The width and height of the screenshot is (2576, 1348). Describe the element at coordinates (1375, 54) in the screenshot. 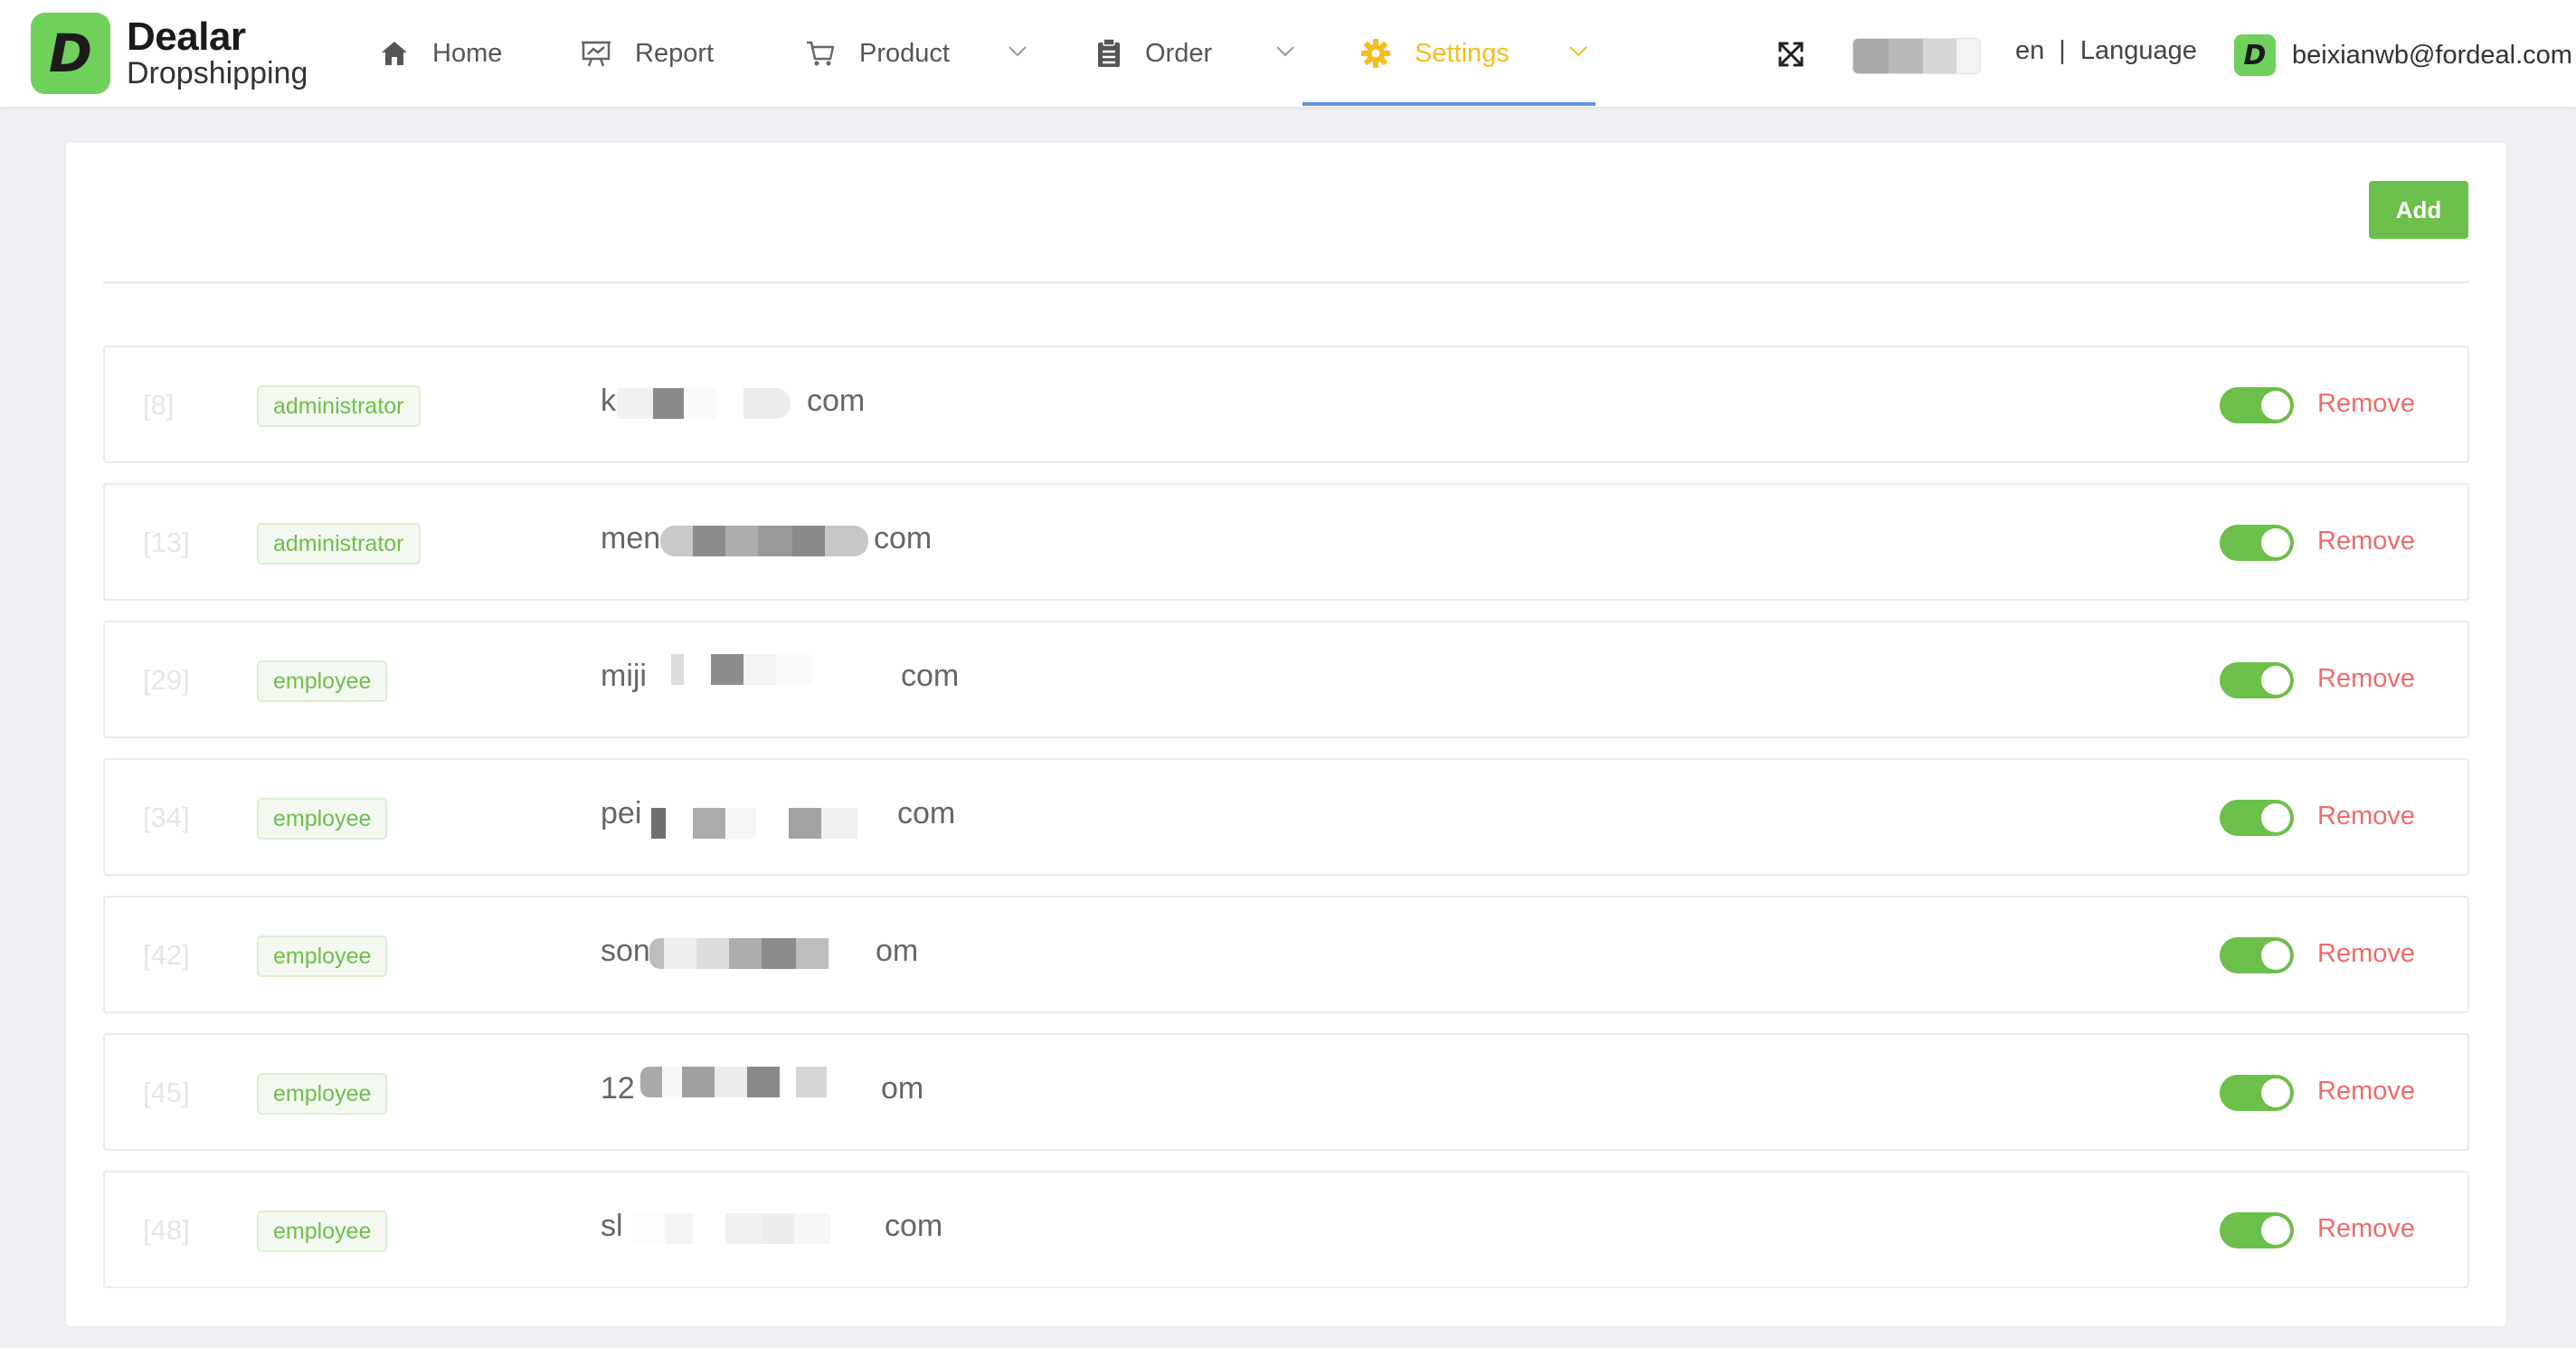

I see `gear-icon` at that location.